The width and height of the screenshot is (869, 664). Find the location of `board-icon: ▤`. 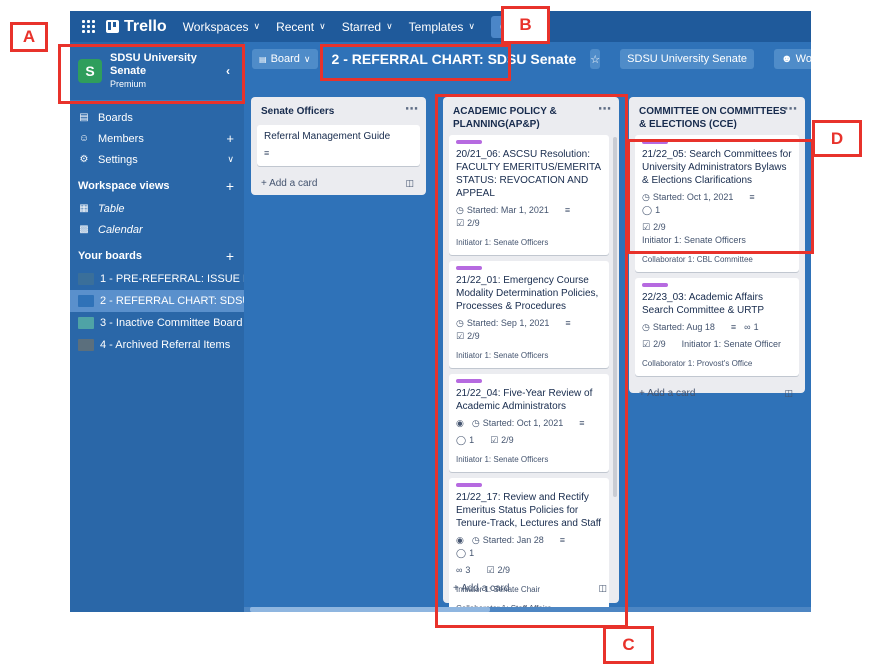

board-icon: ▤ is located at coordinates (84, 117).